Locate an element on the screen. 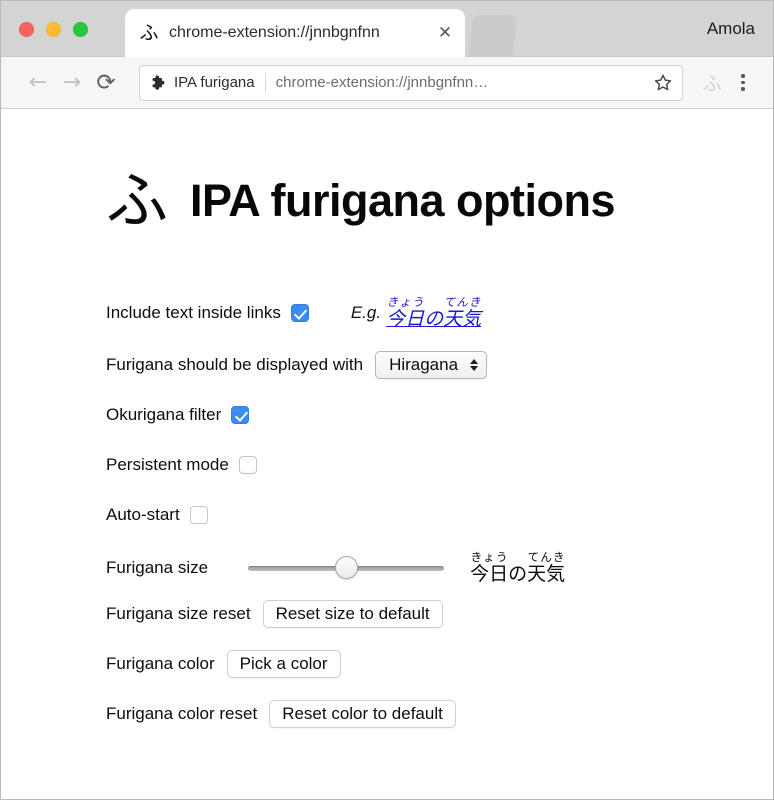  option-label-okurigana-filter: Okurigana filter is located at coordinates (164, 415).